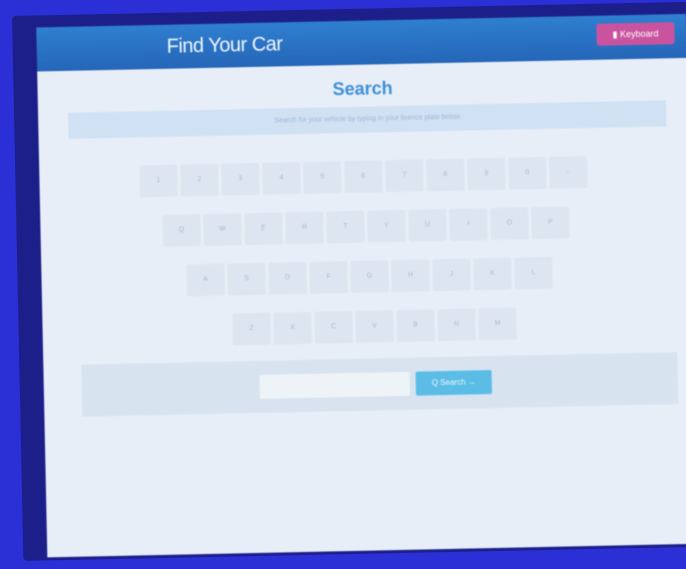  I want to click on key-q: Q, so click(181, 230).